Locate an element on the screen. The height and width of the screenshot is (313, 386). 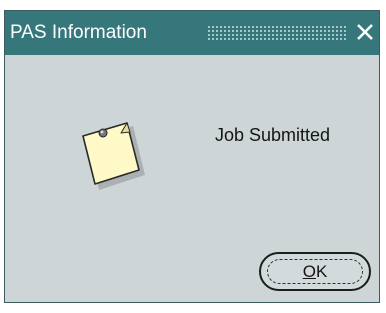
ok-button-label: OK is located at coordinates (315, 272).